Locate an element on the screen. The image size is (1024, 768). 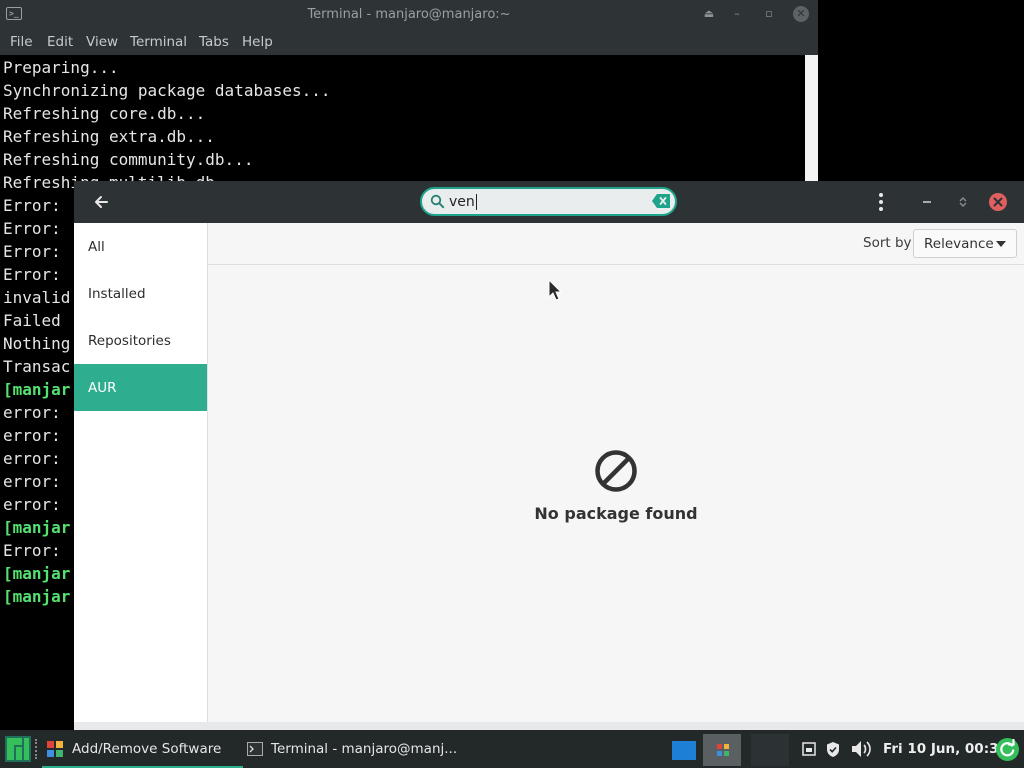
task-label: Add/Remove Software is located at coordinates (147, 749).